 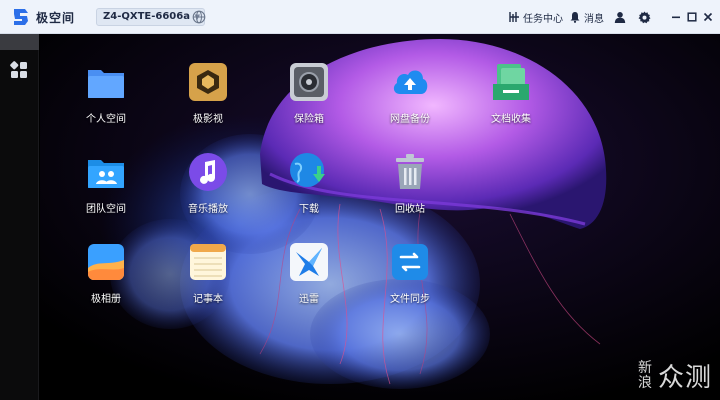 I want to click on app-label: 极影视, so click(x=208, y=119).